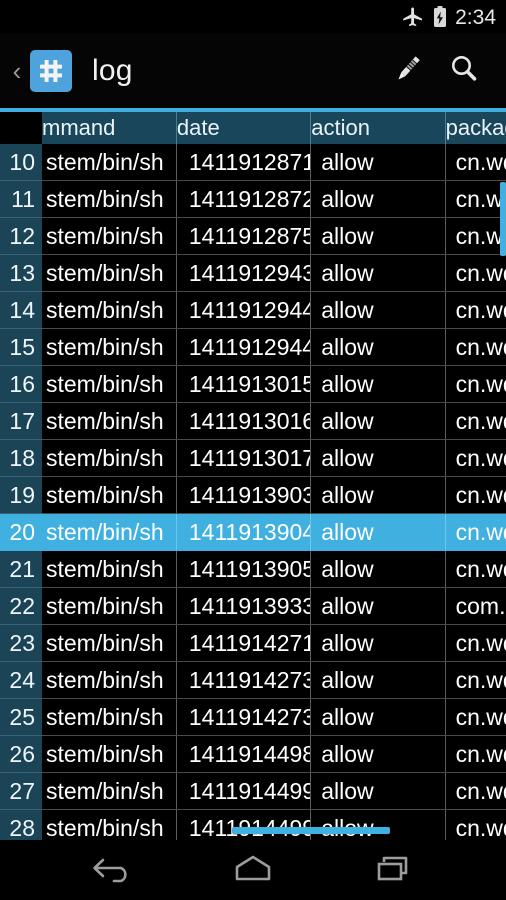 The width and height of the screenshot is (506, 900). I want to click on hash-grid-icon, so click(51, 71).